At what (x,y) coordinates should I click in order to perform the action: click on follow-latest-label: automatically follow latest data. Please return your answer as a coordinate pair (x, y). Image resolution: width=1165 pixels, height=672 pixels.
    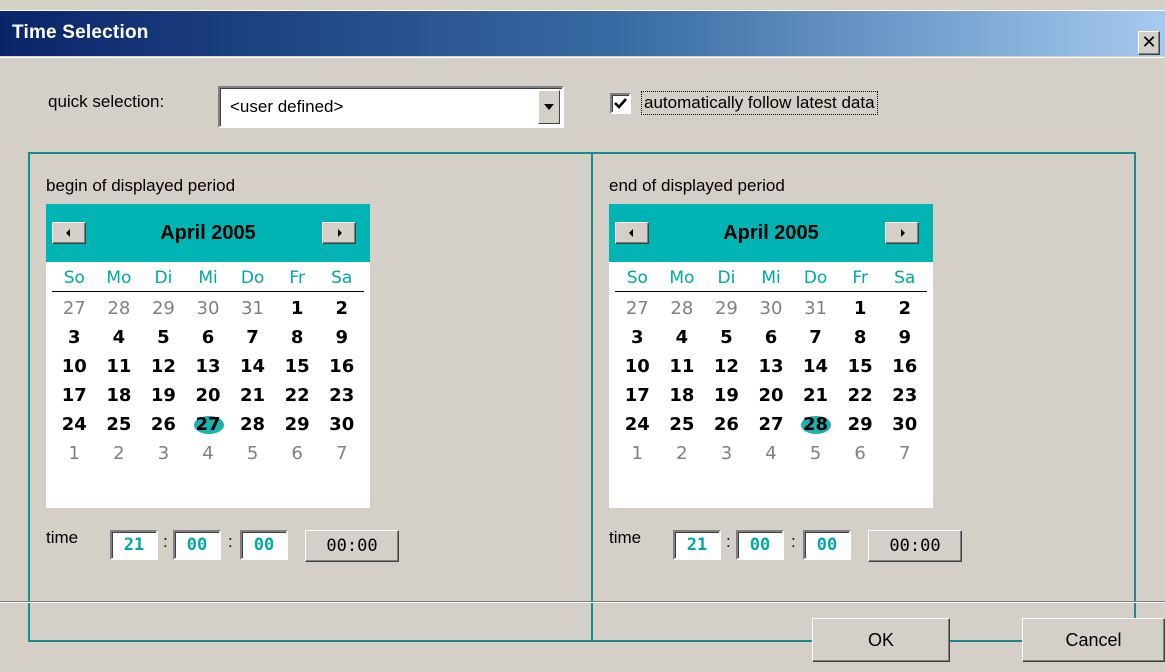
    Looking at the image, I should click on (759, 103).